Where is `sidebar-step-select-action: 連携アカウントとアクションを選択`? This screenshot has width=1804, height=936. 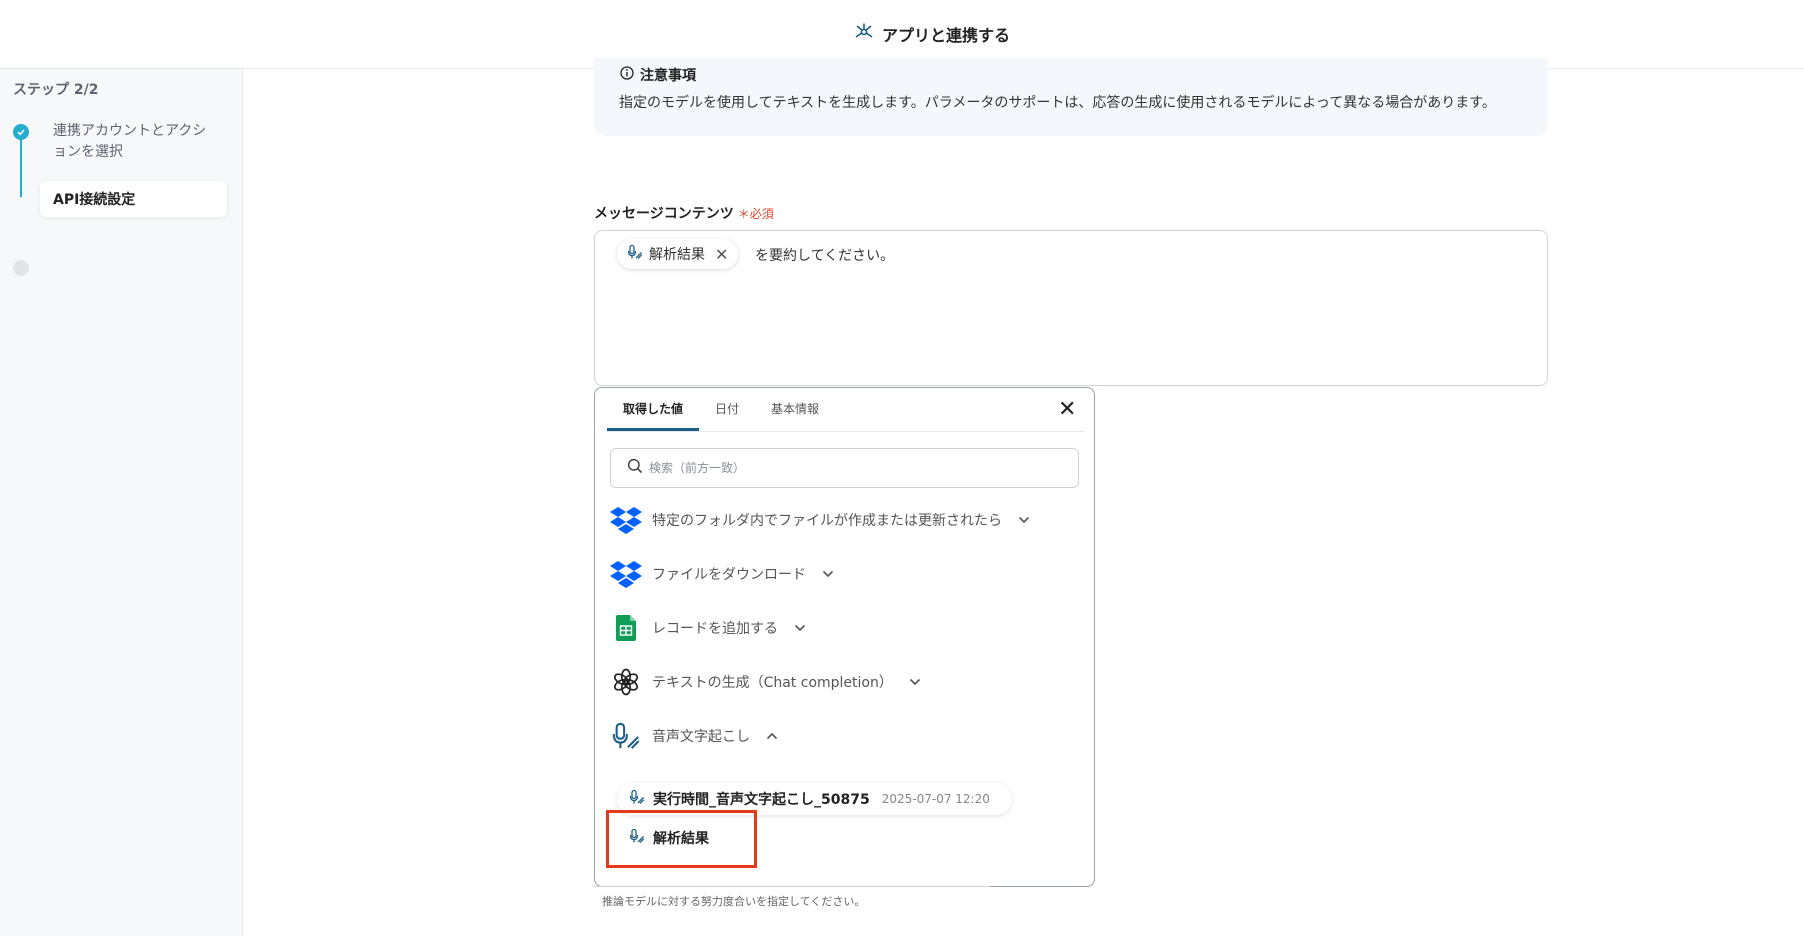 sidebar-step-select-action: 連携アカウントとアクションを選択 is located at coordinates (133, 142).